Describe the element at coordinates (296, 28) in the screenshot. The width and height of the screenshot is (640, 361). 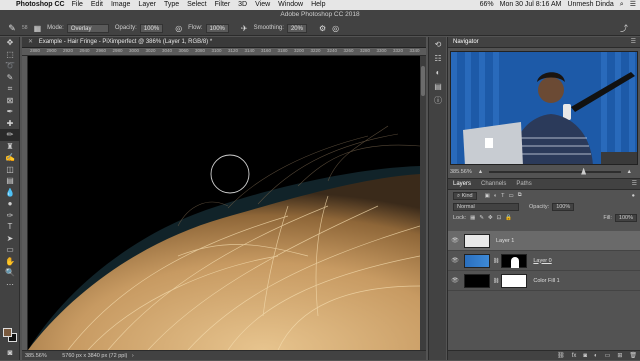
I see `smoothing-field: 20%` at that location.